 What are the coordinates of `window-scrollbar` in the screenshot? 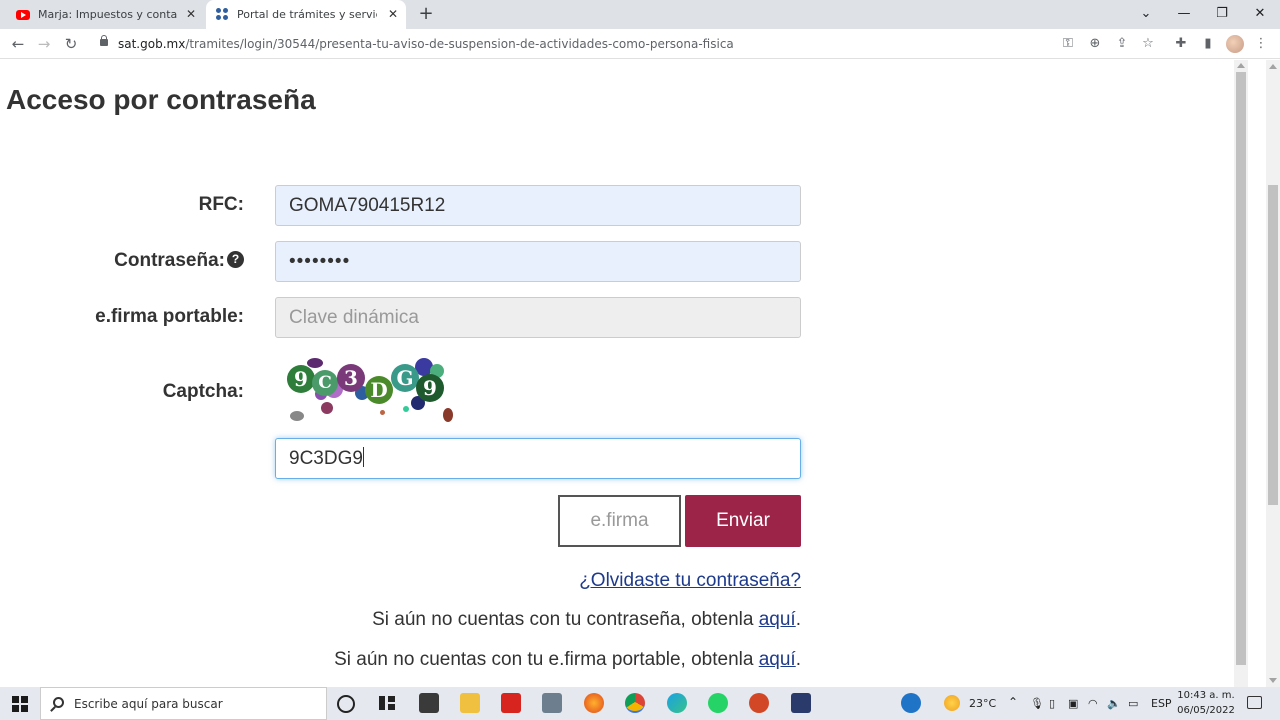 It's located at (1273, 373).